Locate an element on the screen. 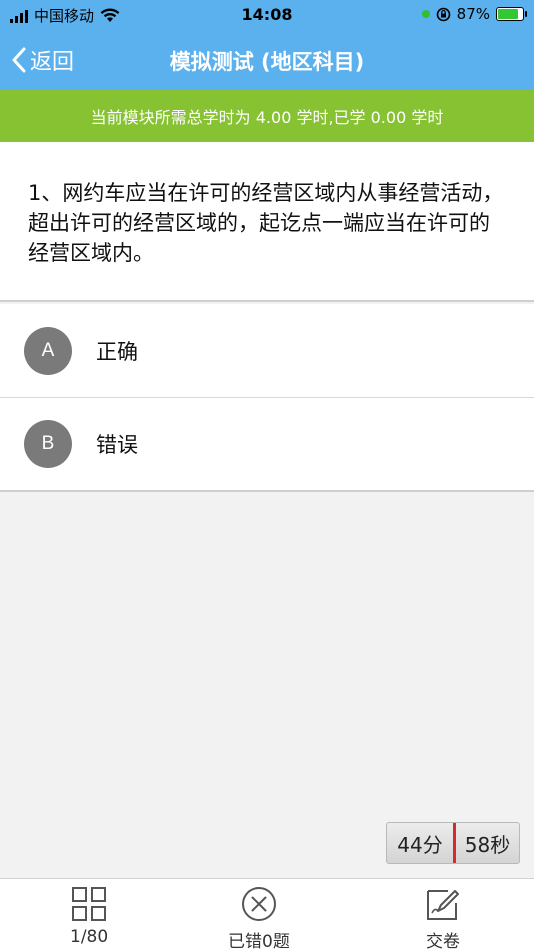 Image resolution: width=534 pixels, height=950 pixels. bottom-bar: 1/80 已错0题 交卷 is located at coordinates (267, 914).